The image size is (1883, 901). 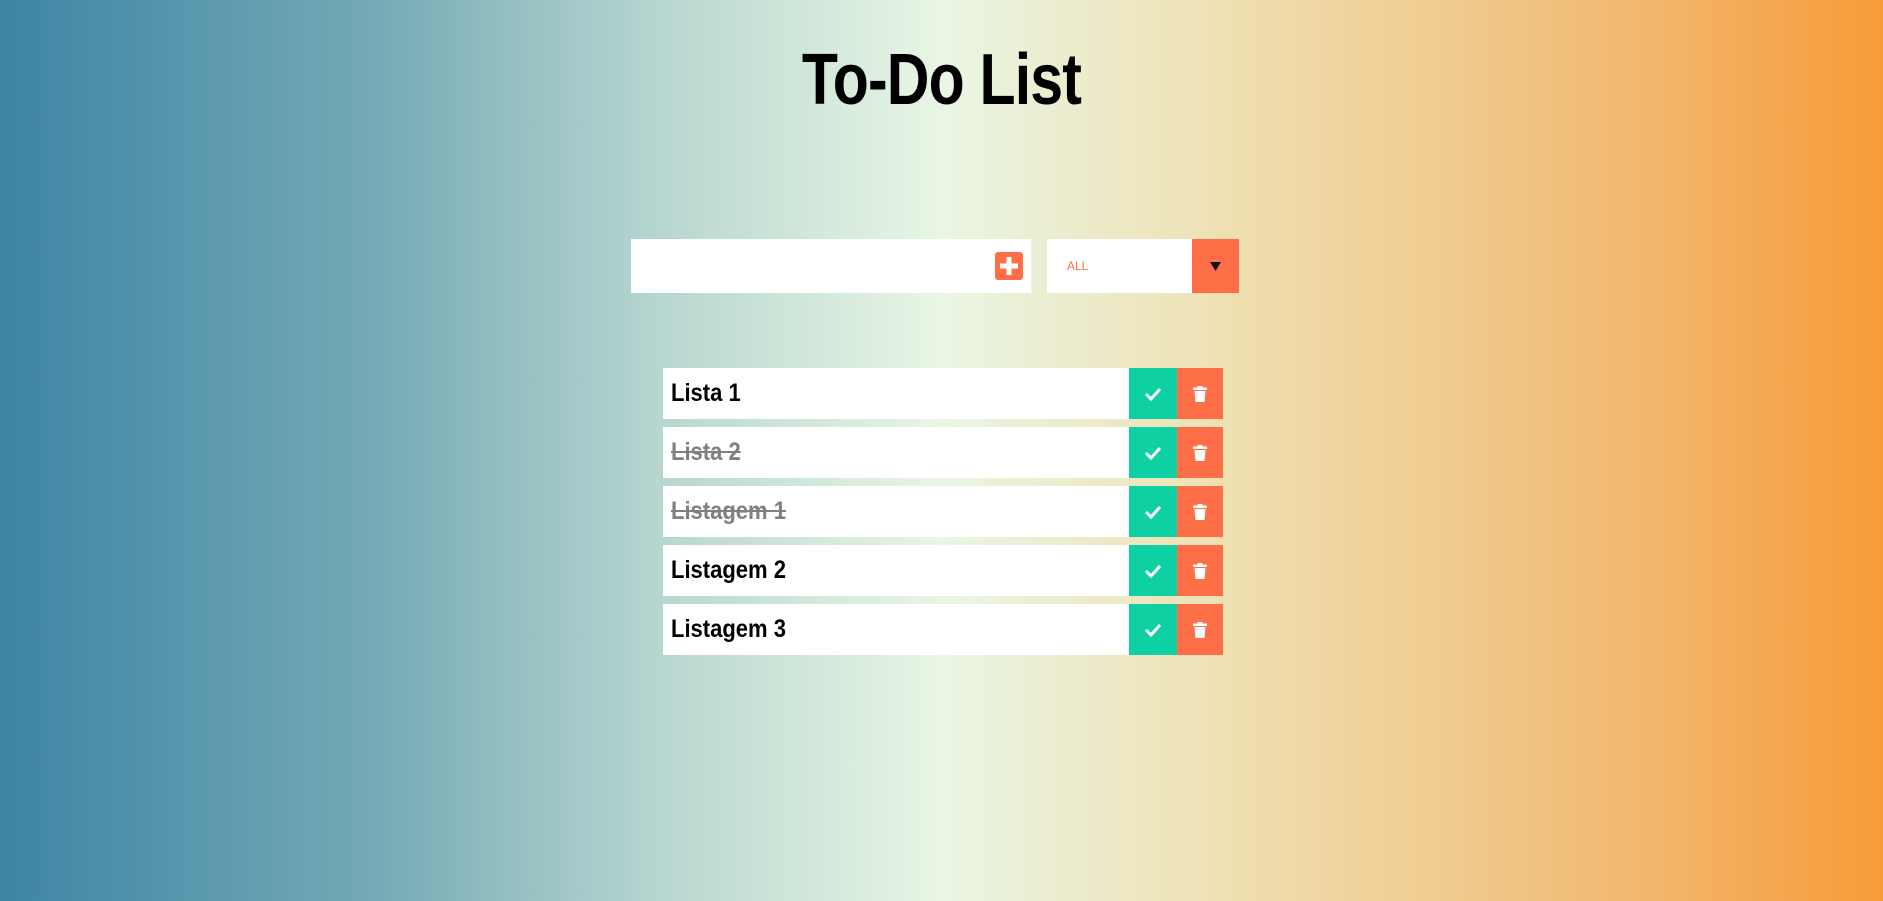 What do you see at coordinates (1143, 266) in the screenshot?
I see `filter-select: ALL` at bounding box center [1143, 266].